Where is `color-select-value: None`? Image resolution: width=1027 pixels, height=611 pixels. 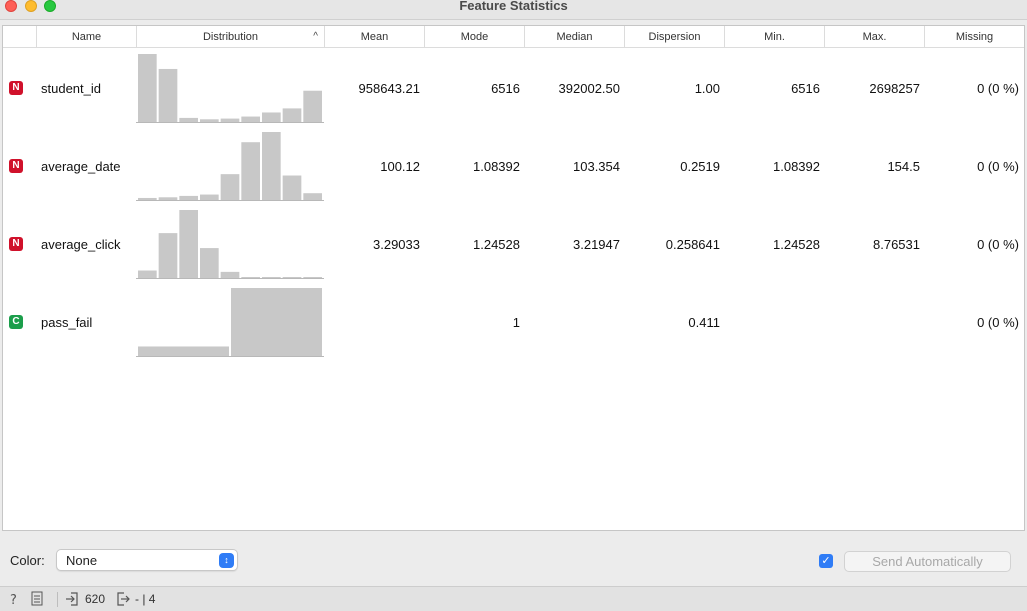
color-select-value: None is located at coordinates (82, 560).